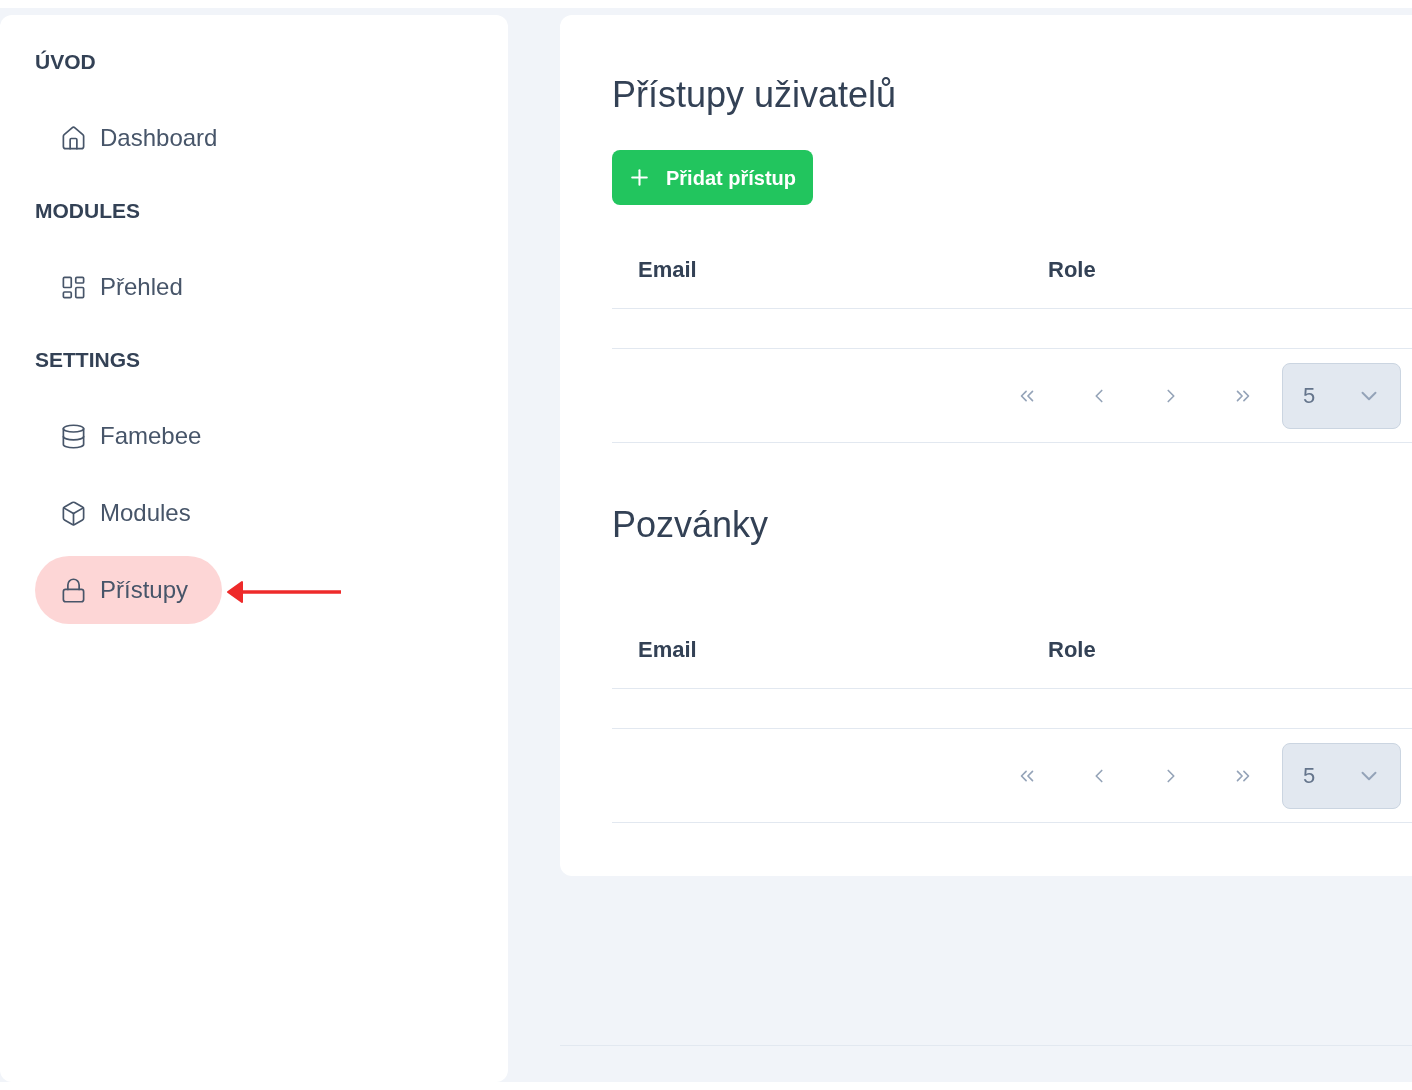 The height and width of the screenshot is (1090, 1412). What do you see at coordinates (690, 525) in the screenshot?
I see `section-title: Pozvánky` at bounding box center [690, 525].